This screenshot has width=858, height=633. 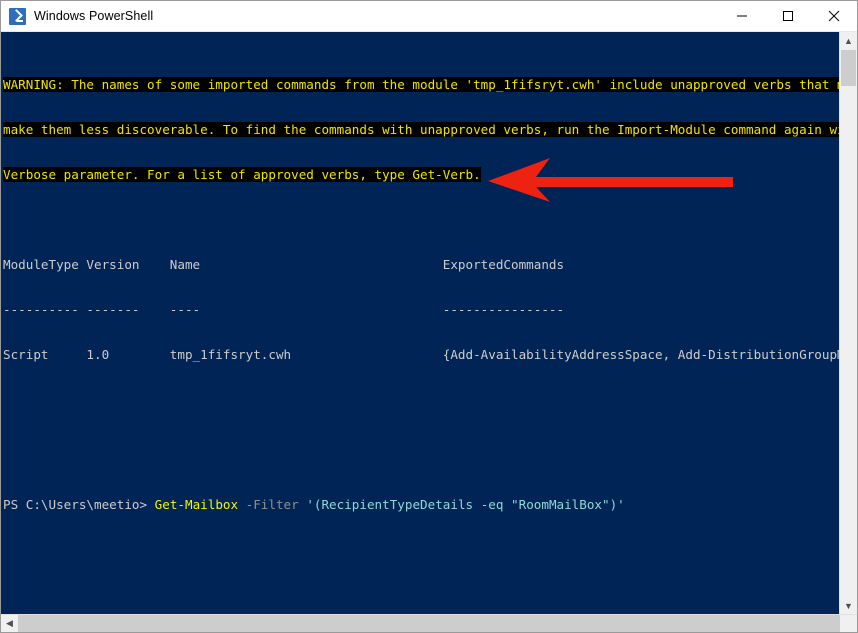 I want to click on close-button, so click(x=834, y=16).